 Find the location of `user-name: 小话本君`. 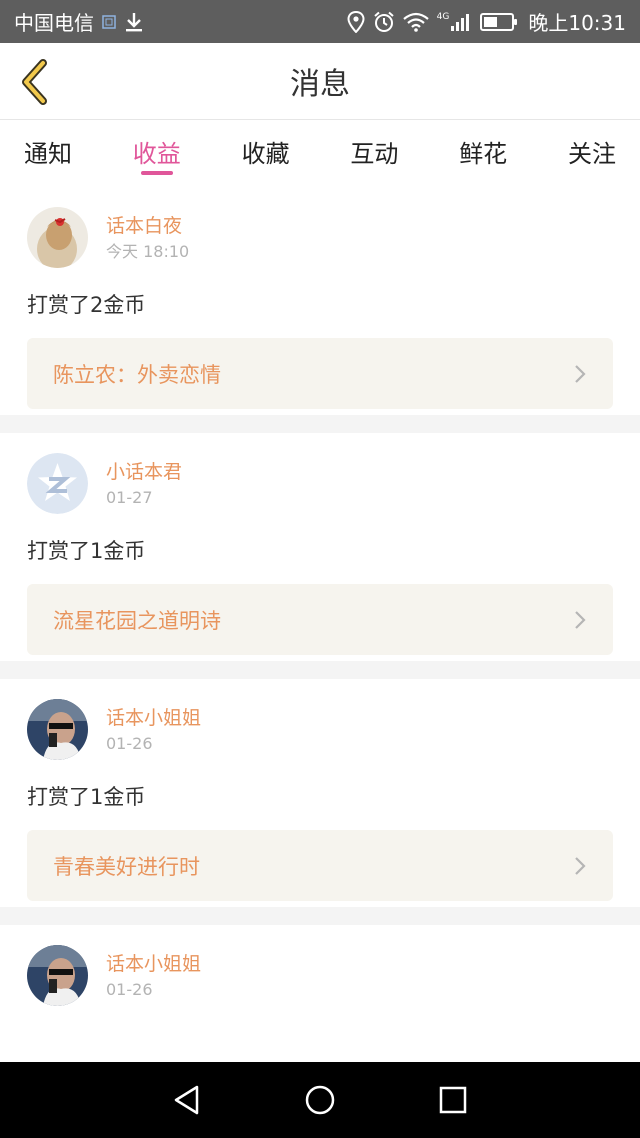

user-name: 小话本君 is located at coordinates (144, 472).